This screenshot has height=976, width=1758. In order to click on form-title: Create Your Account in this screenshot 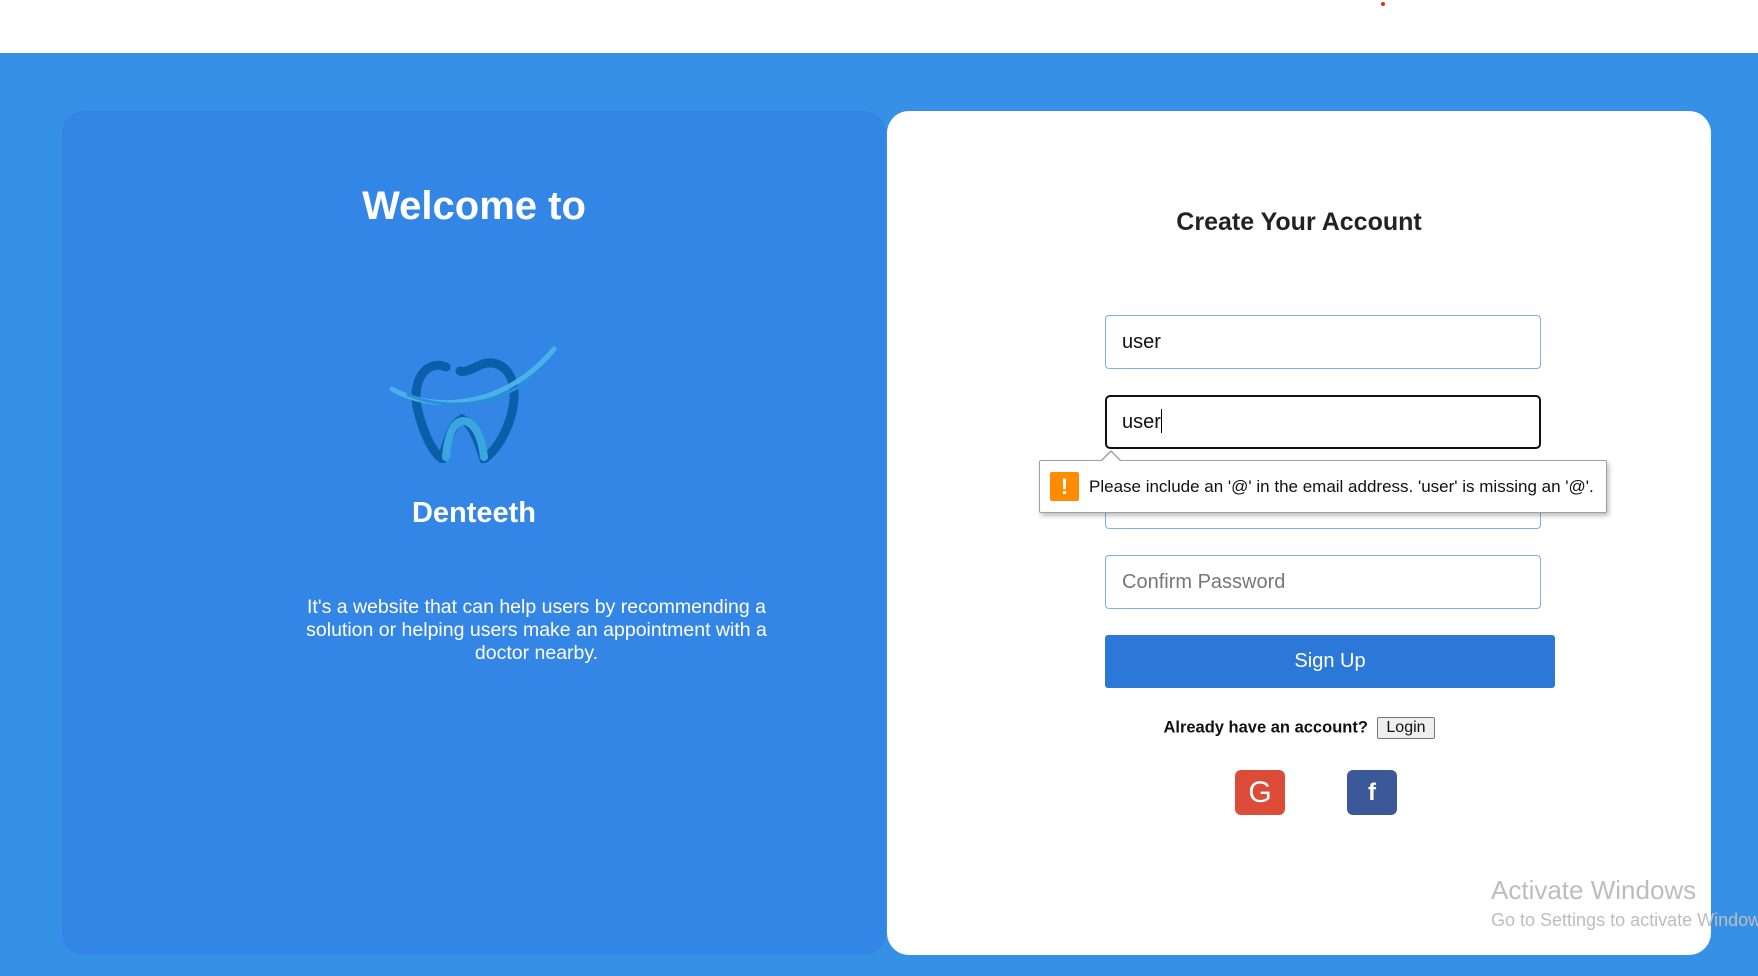, I will do `click(1299, 222)`.